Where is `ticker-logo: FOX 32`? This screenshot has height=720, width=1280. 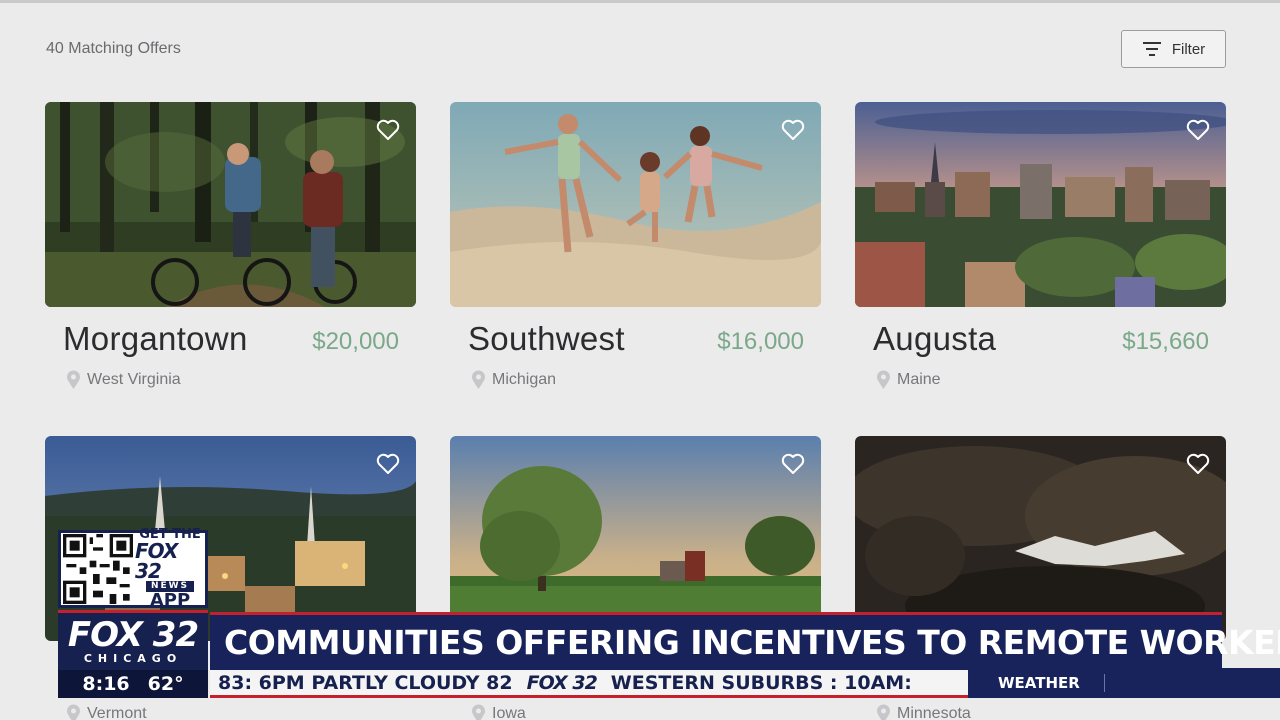
ticker-logo: FOX 32 is located at coordinates (562, 682).